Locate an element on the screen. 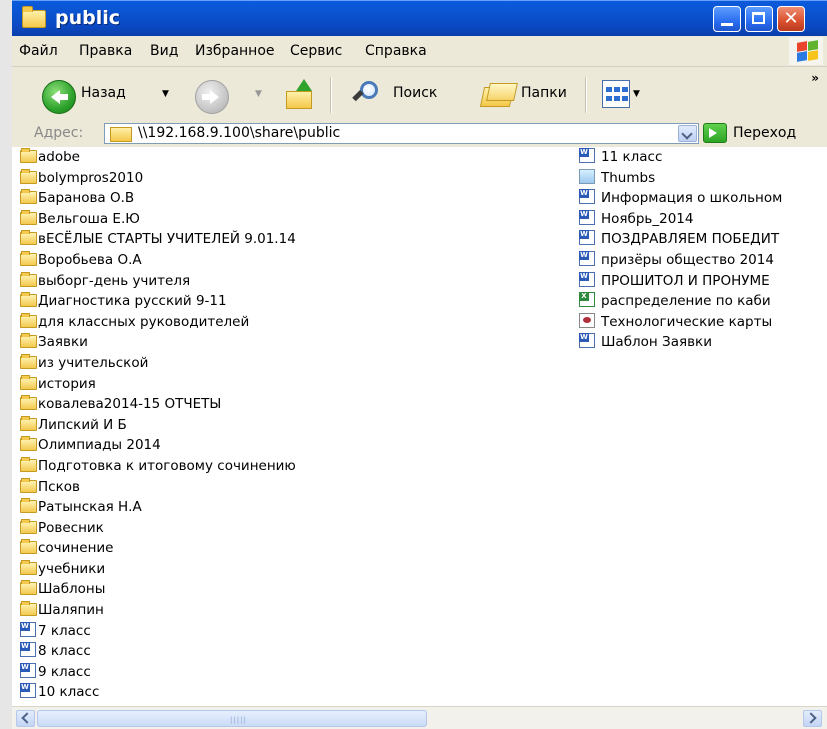 The height and width of the screenshot is (729, 827). file-name: Шаблон Заявки is located at coordinates (656, 342).